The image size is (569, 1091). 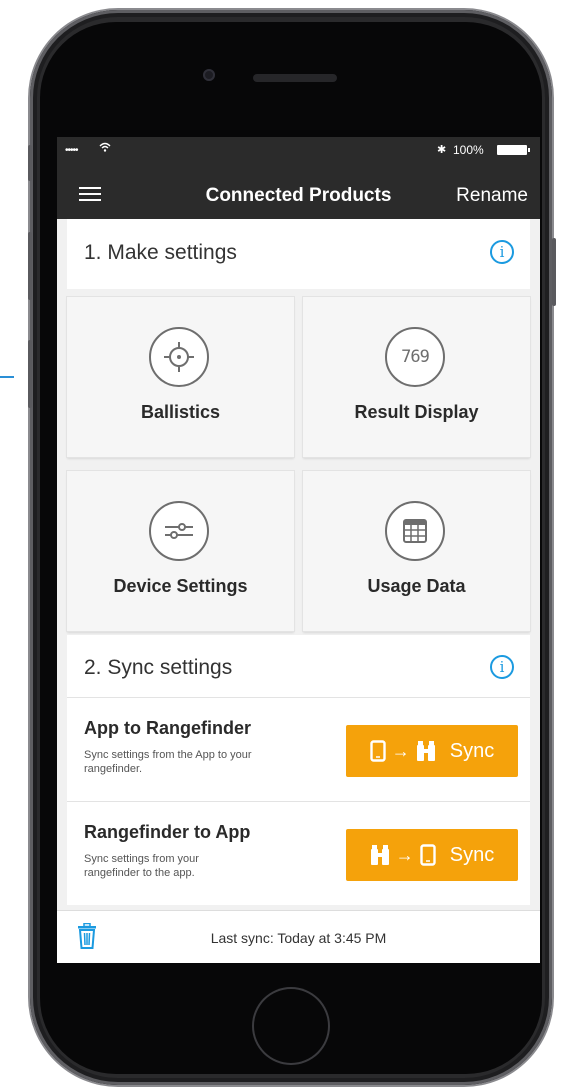 What do you see at coordinates (291, 1026) in the screenshot?
I see `home-button` at bounding box center [291, 1026].